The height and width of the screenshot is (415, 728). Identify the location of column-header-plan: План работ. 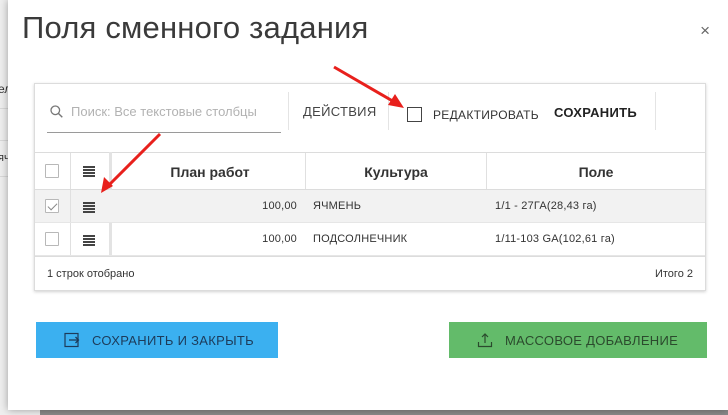
(210, 172).